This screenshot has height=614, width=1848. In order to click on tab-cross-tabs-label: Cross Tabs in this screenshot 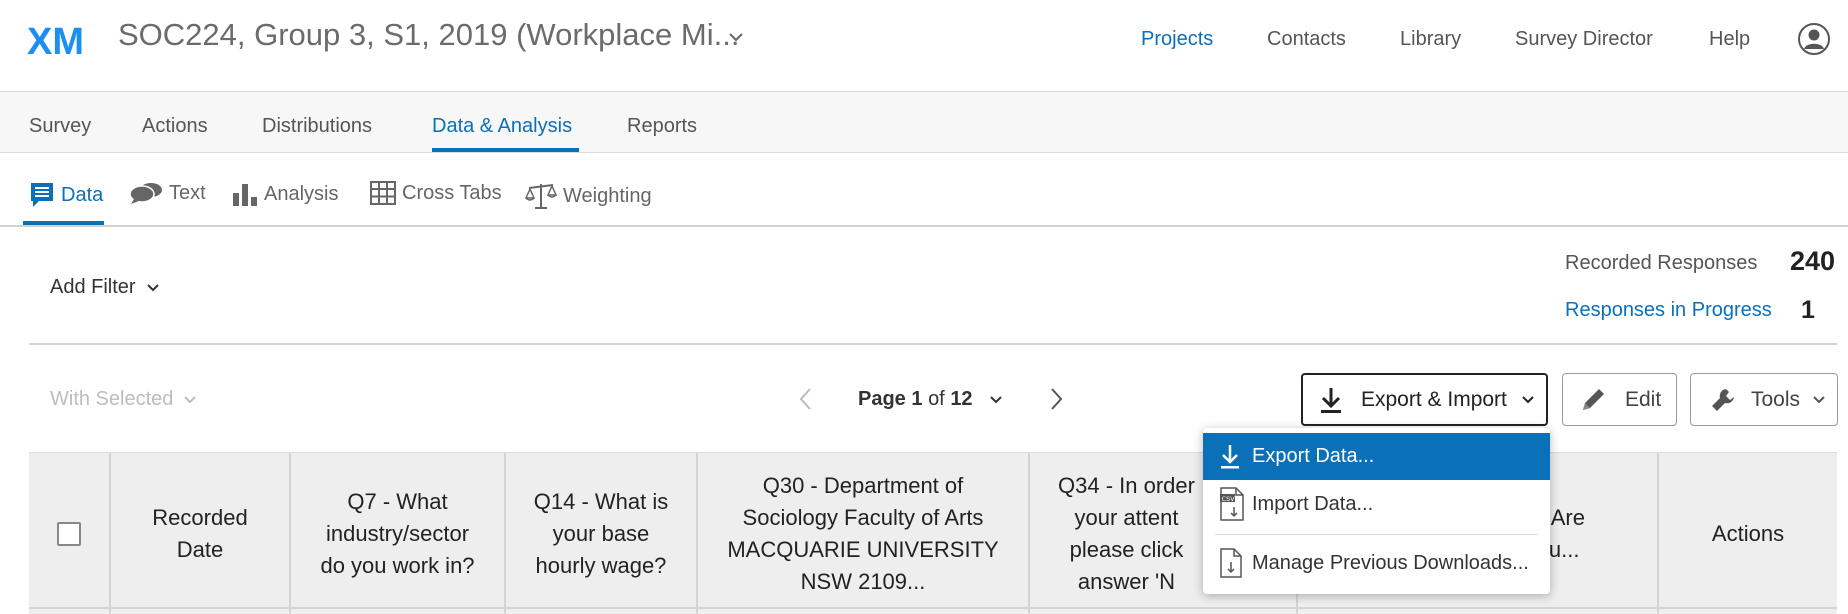, I will do `click(452, 192)`.